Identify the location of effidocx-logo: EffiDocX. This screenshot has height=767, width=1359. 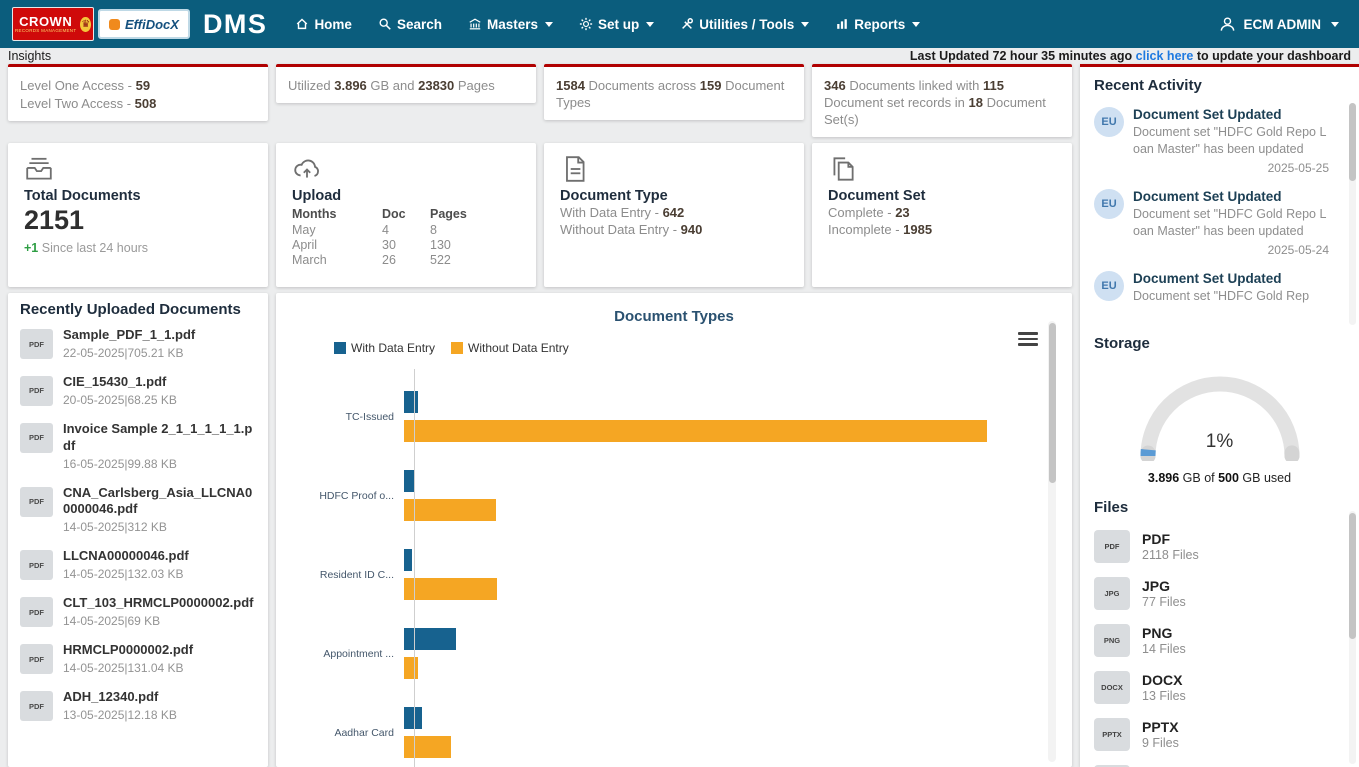
(144, 24).